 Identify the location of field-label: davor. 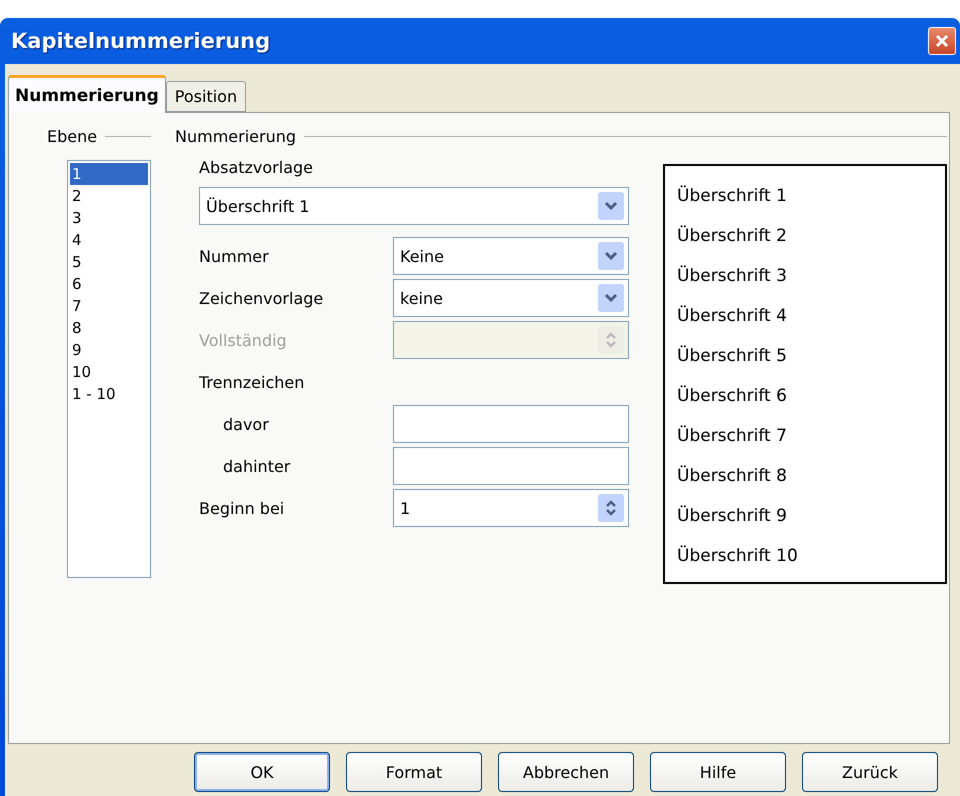
(245, 424).